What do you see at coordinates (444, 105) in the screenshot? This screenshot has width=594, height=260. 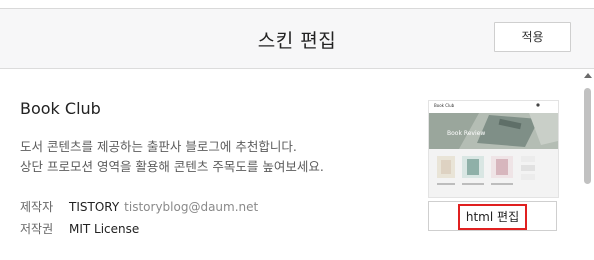 I see `preview-logo: Book Club` at bounding box center [444, 105].